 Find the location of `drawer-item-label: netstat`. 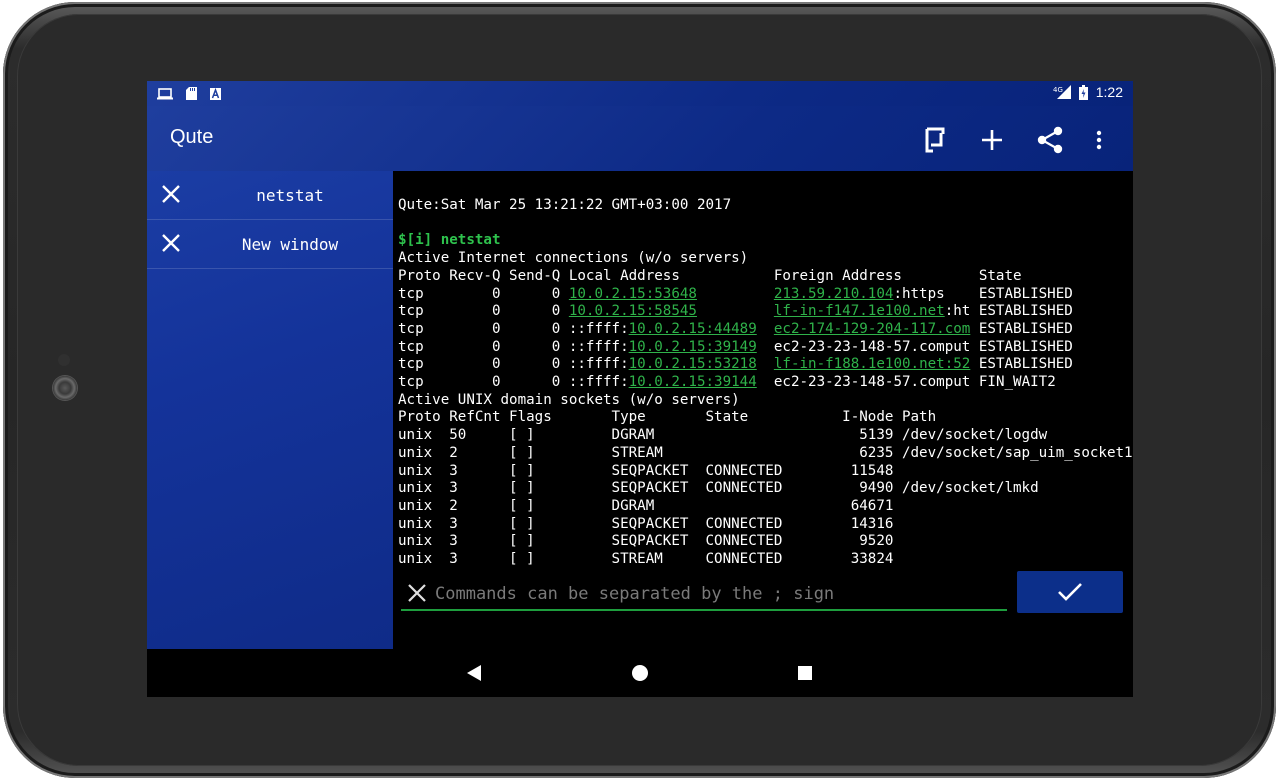

drawer-item-label: netstat is located at coordinates (290, 195).